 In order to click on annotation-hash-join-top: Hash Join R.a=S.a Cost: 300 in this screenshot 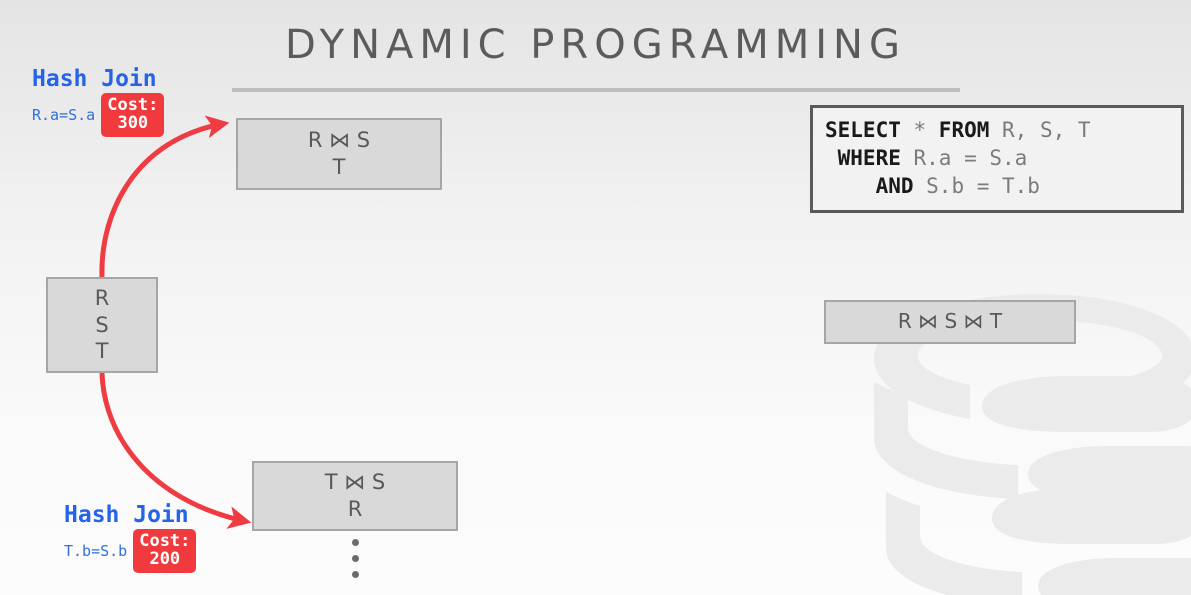, I will do `click(98, 101)`.